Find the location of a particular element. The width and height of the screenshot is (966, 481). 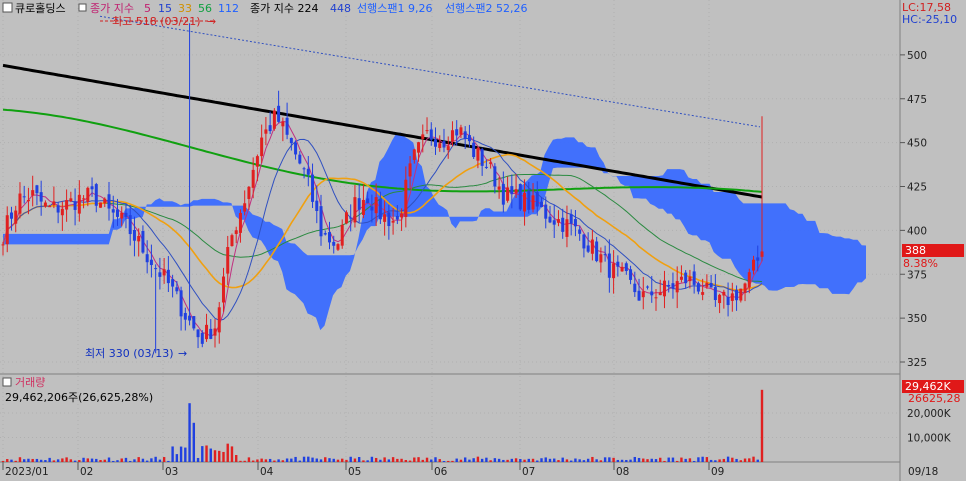

price-tick-label: 325 is located at coordinates (917, 363).